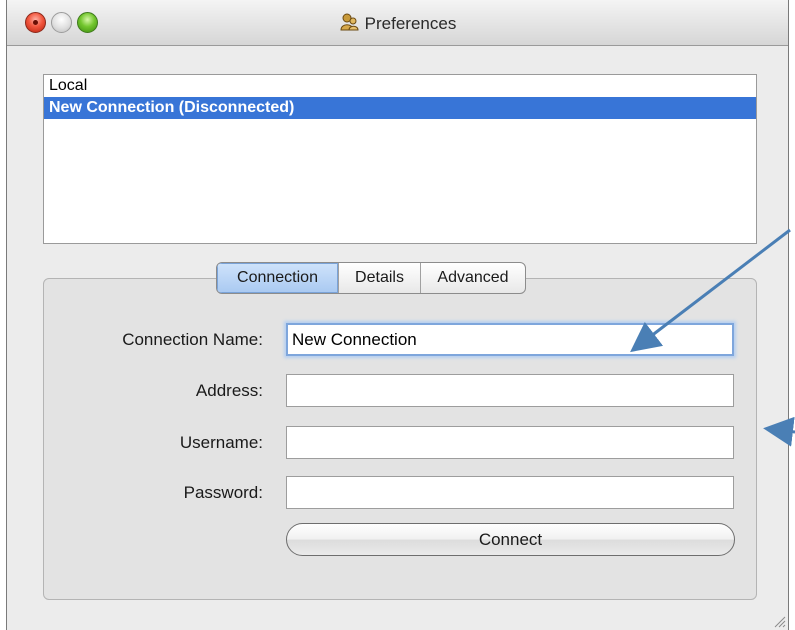 Image resolution: width=795 pixels, height=630 pixels. I want to click on title-bar: Preferences, so click(397, 23).